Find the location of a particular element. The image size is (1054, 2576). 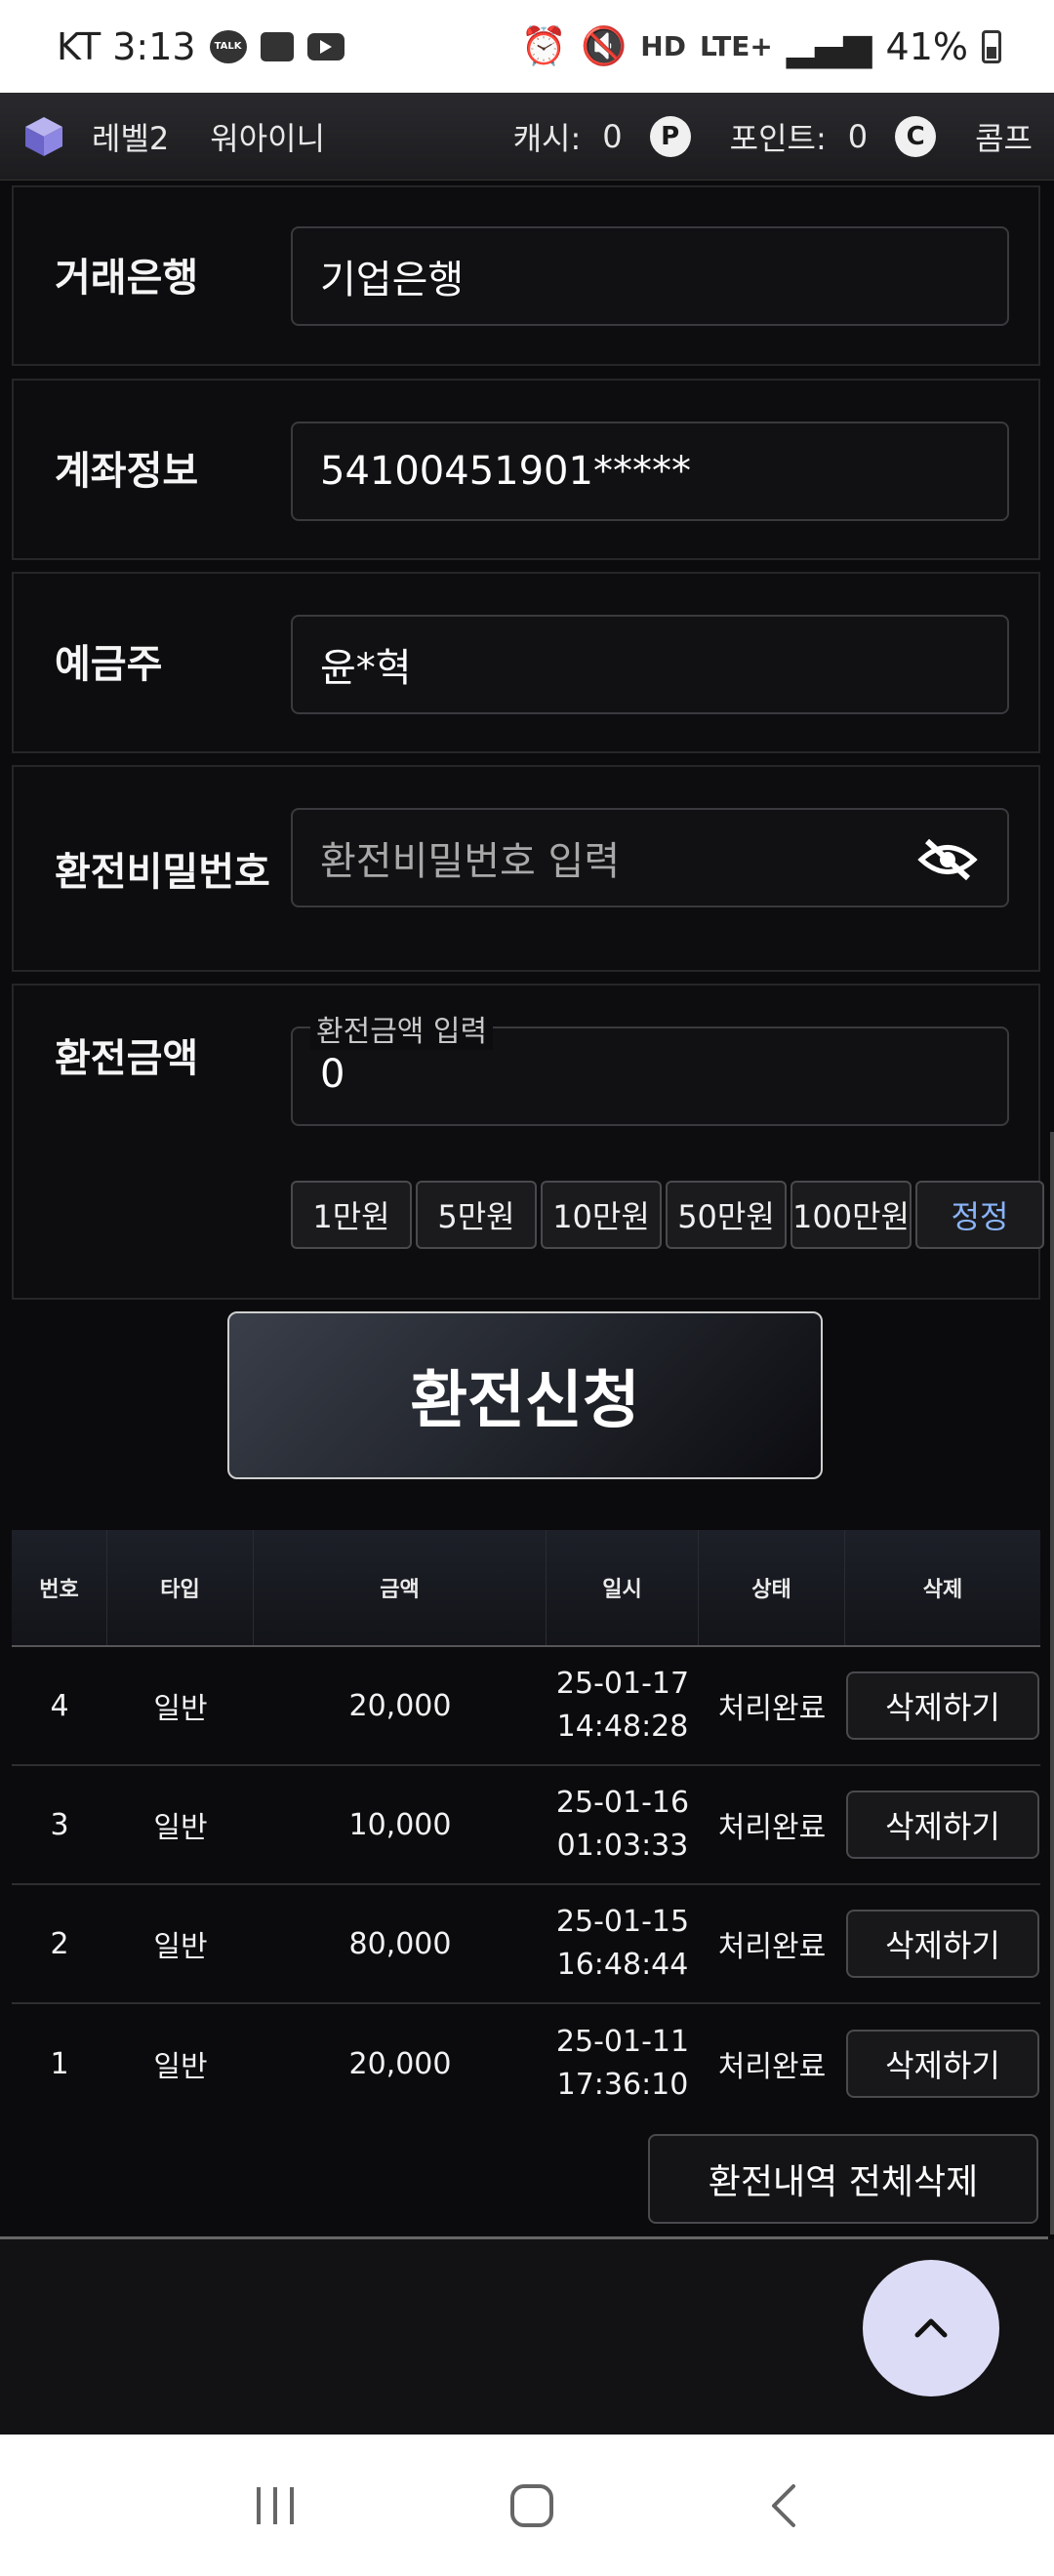

account-row: 계좌정보 54100451901***** is located at coordinates (526, 469).